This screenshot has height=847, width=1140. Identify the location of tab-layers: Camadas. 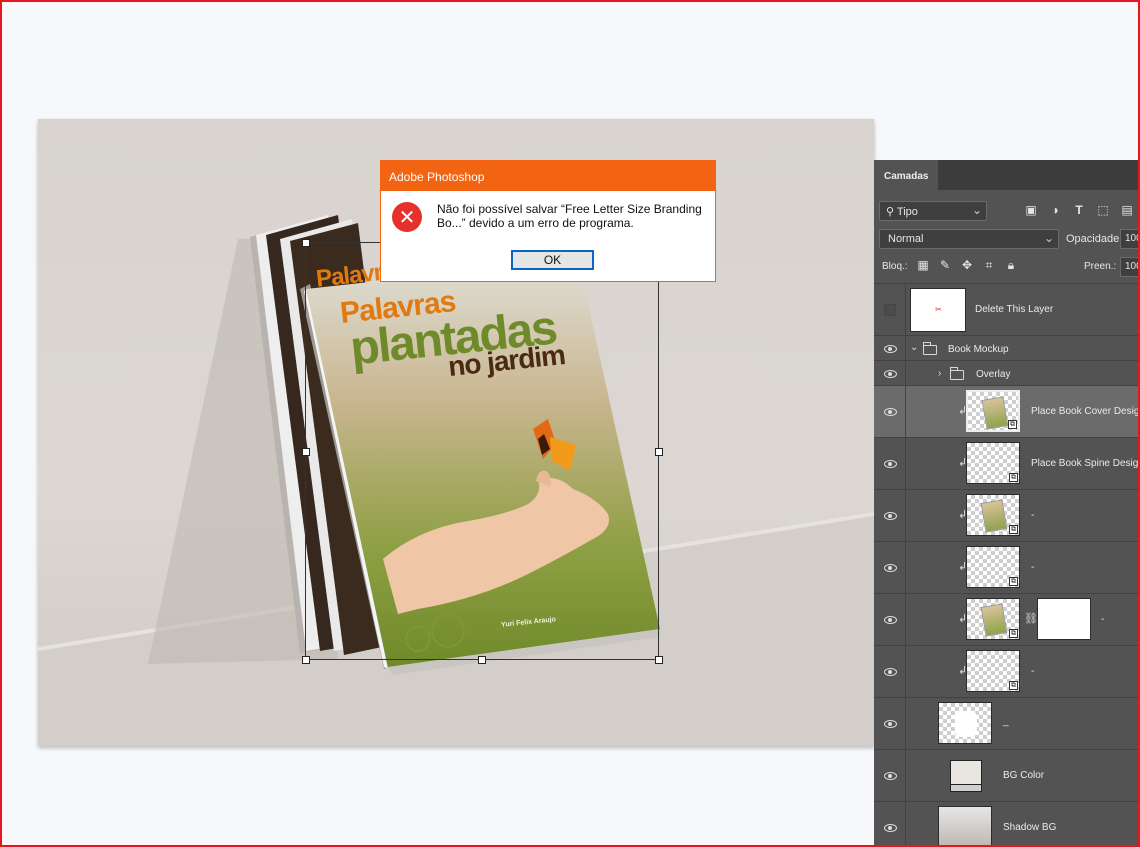
(906, 175).